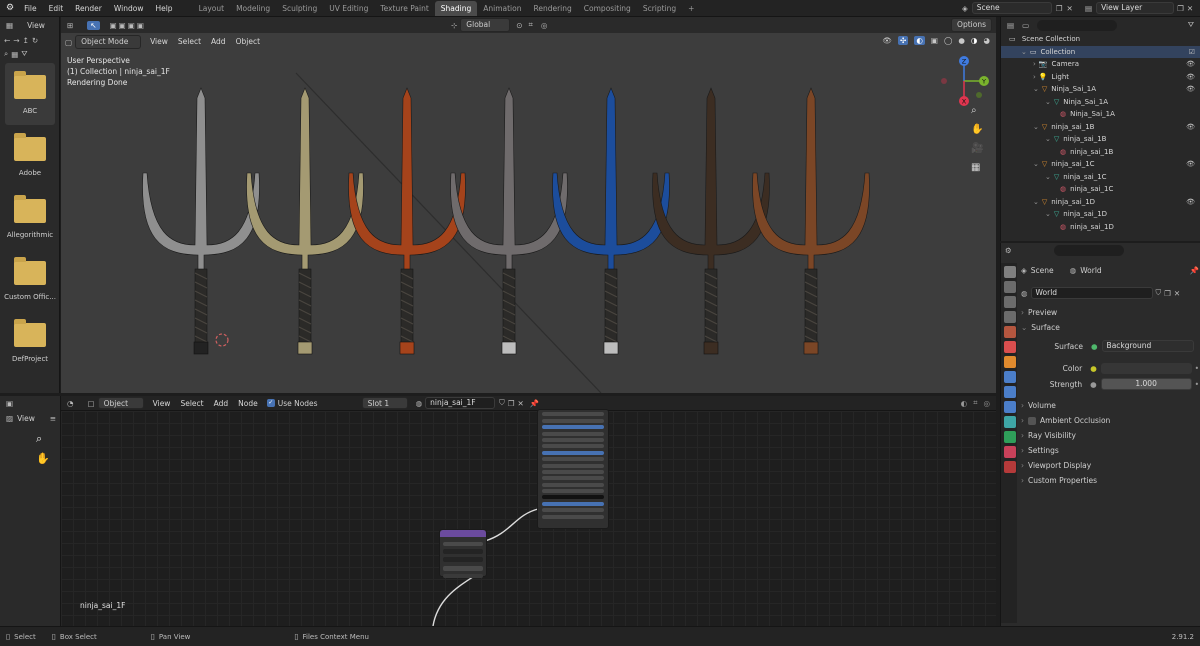 Image resolution: width=1200 pixels, height=646 pixels. I want to click on viewport-menu-object: Object, so click(248, 42).